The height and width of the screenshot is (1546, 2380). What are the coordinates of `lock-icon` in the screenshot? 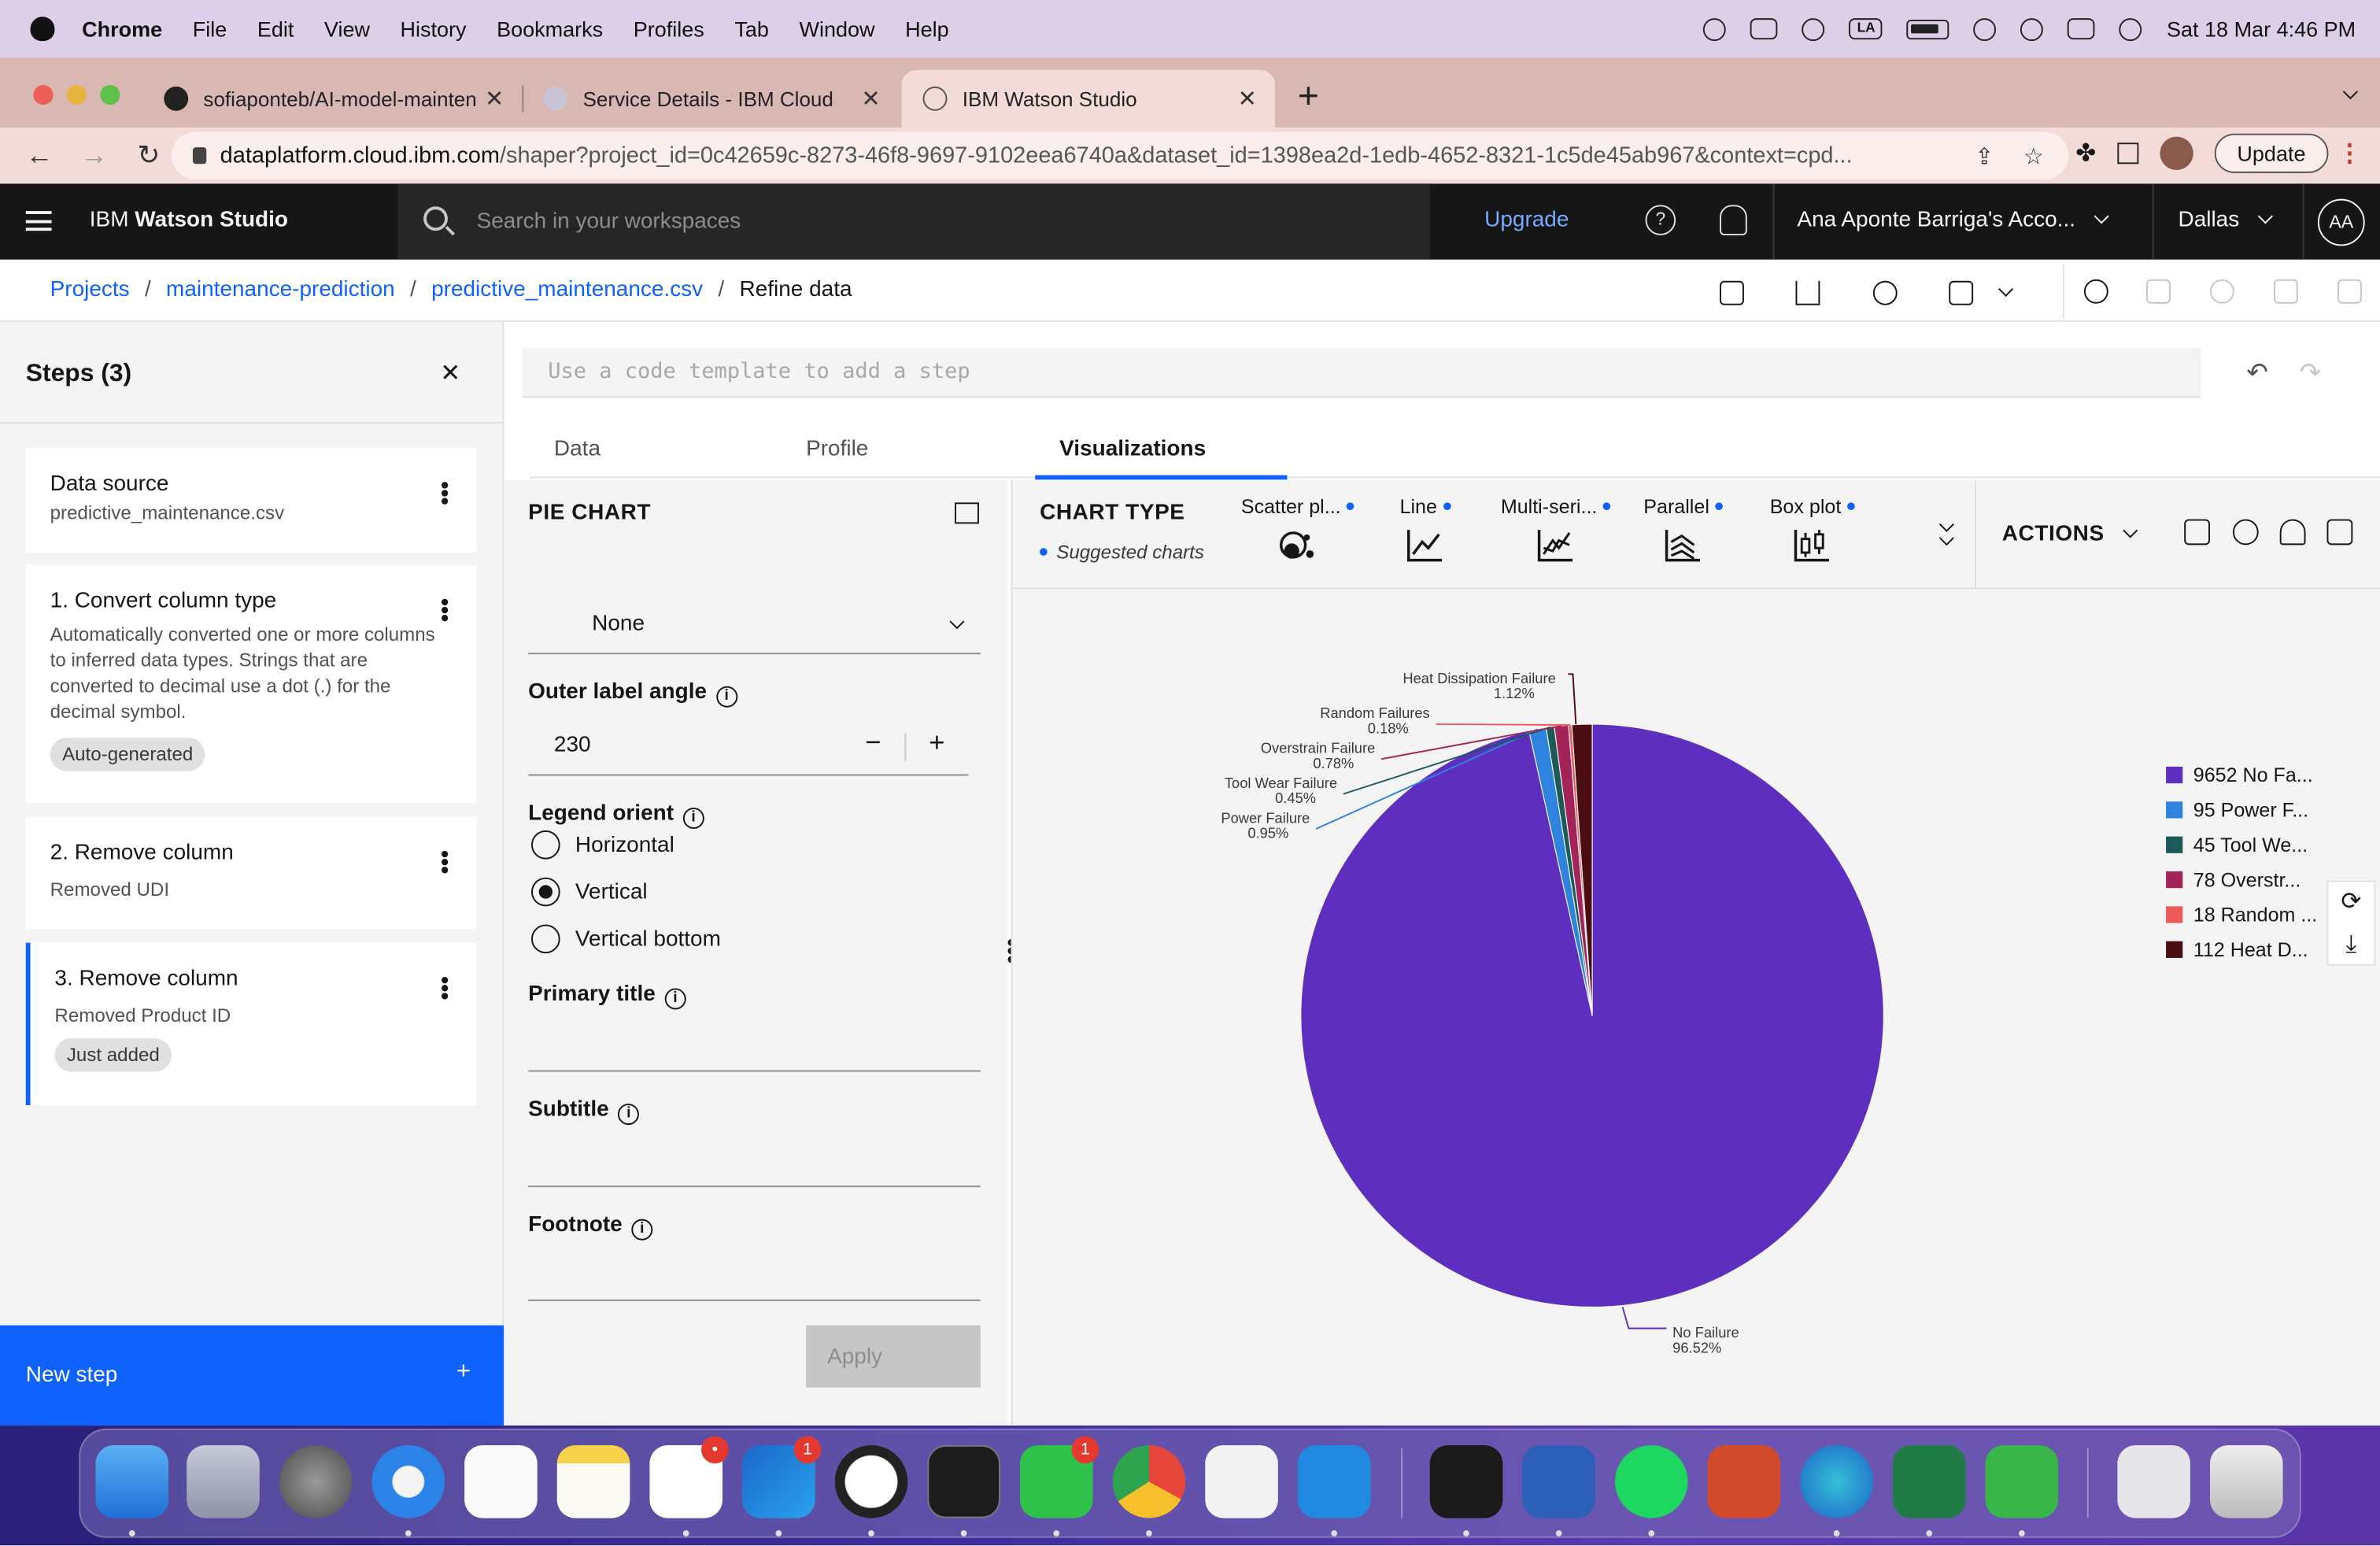 It's located at (199, 156).